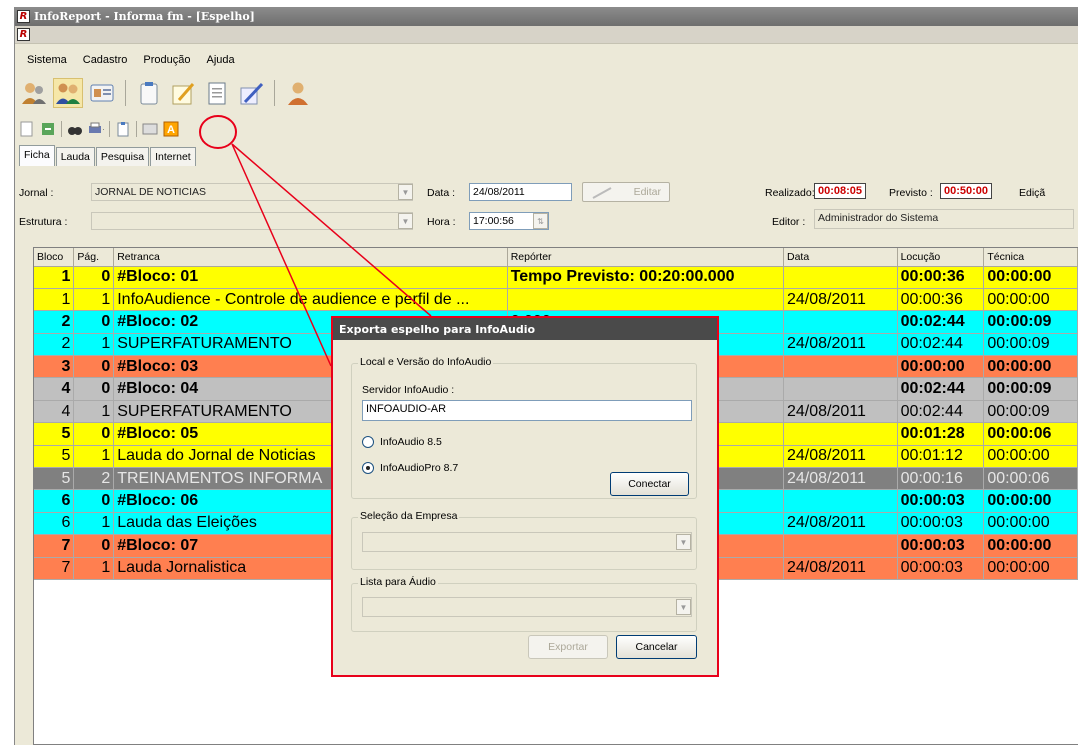  I want to click on radio-infoaudiopro-87: InfoAudioPro 8.7, so click(410, 468).